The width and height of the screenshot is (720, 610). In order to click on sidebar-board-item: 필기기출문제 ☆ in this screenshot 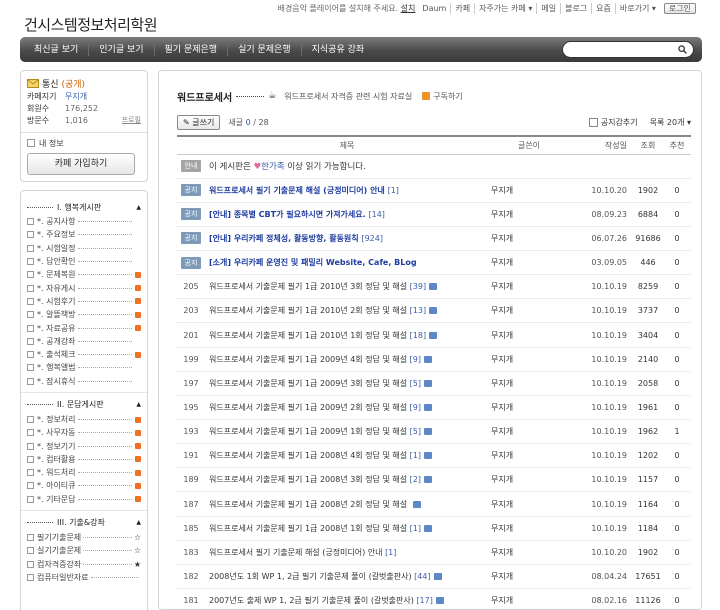, I will do `click(84, 537)`.